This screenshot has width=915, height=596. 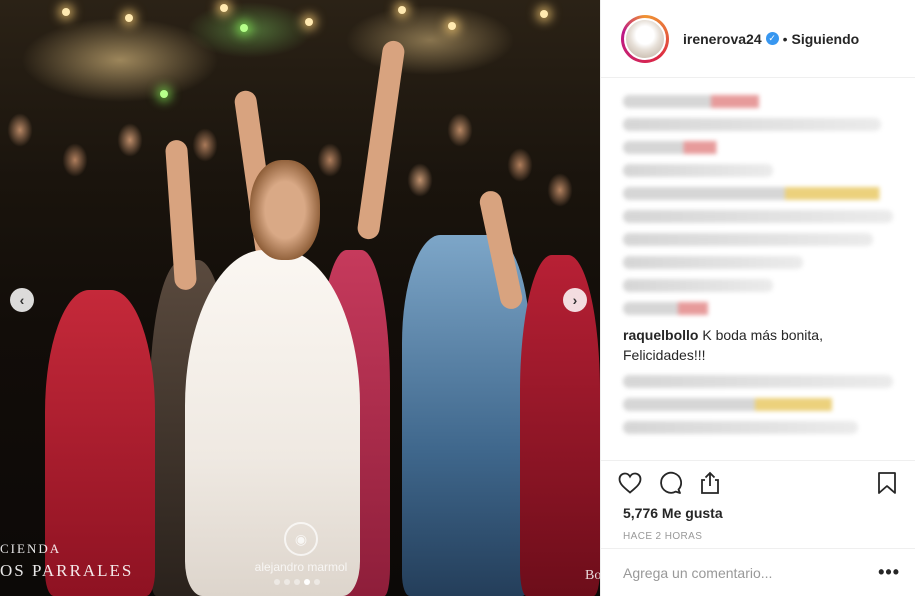 What do you see at coordinates (889, 572) in the screenshot?
I see `more-options-icon: •••` at bounding box center [889, 572].